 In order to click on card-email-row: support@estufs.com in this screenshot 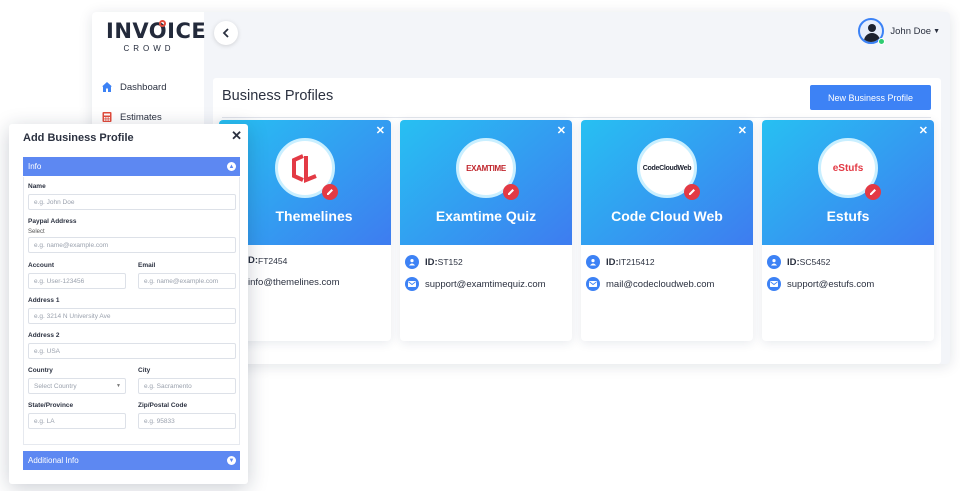, I will do `click(820, 284)`.